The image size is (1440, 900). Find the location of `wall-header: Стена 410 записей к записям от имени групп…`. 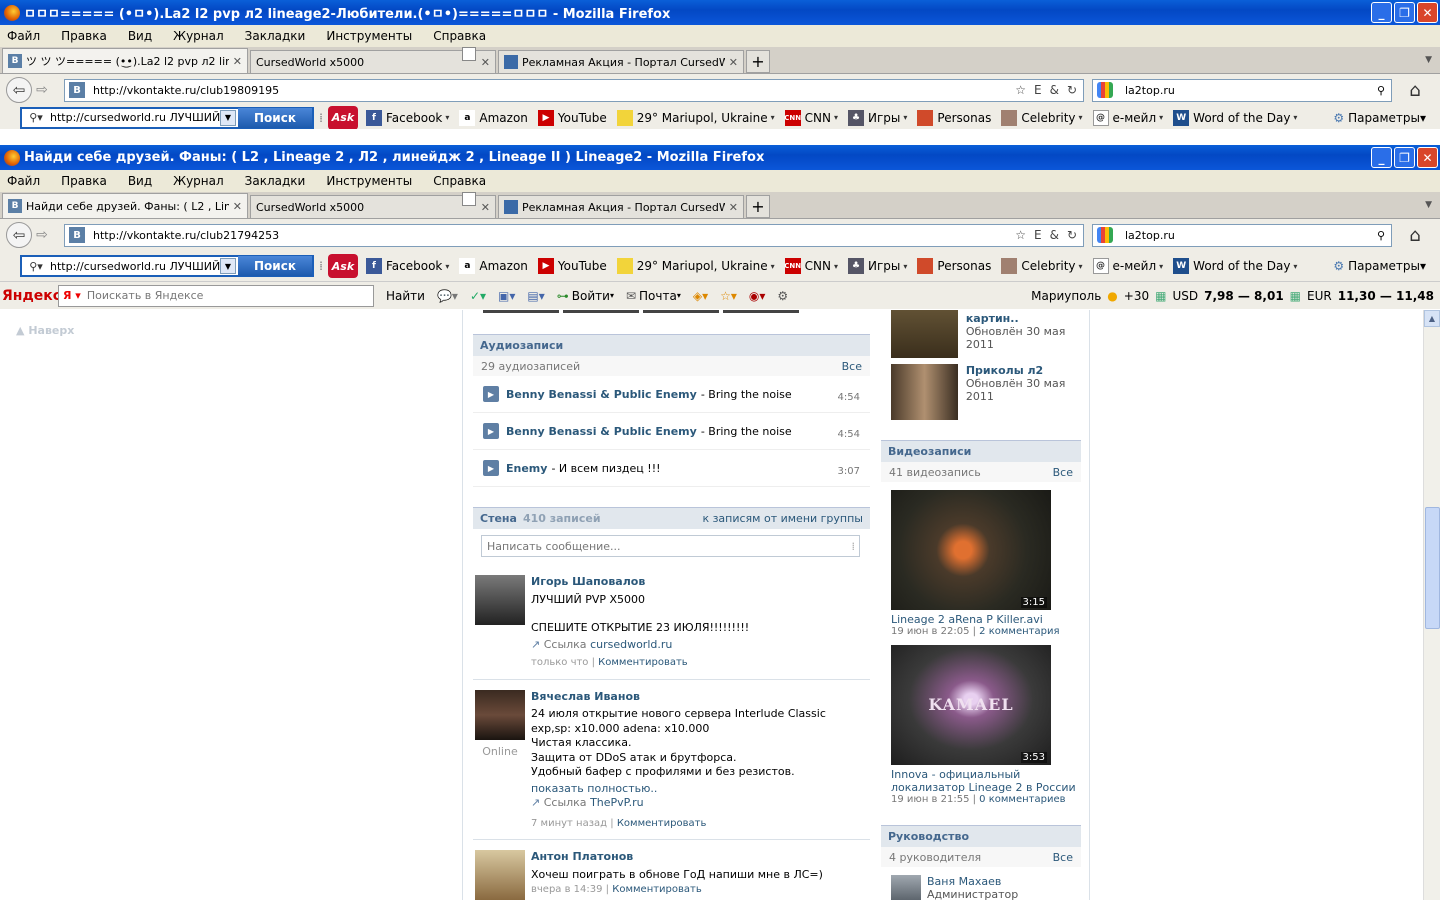

wall-header: Стена 410 записей к записям от имени групп… is located at coordinates (671, 518).